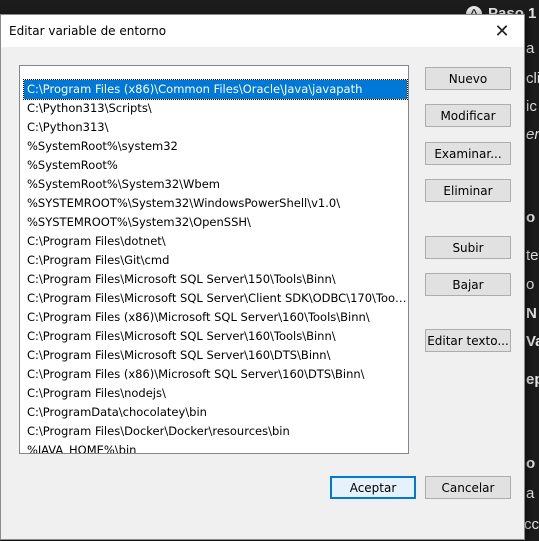 This screenshot has width=539, height=541. Describe the element at coordinates (215, 108) in the screenshot. I see `path-list-item: C:\Python313\Scripts\` at that location.